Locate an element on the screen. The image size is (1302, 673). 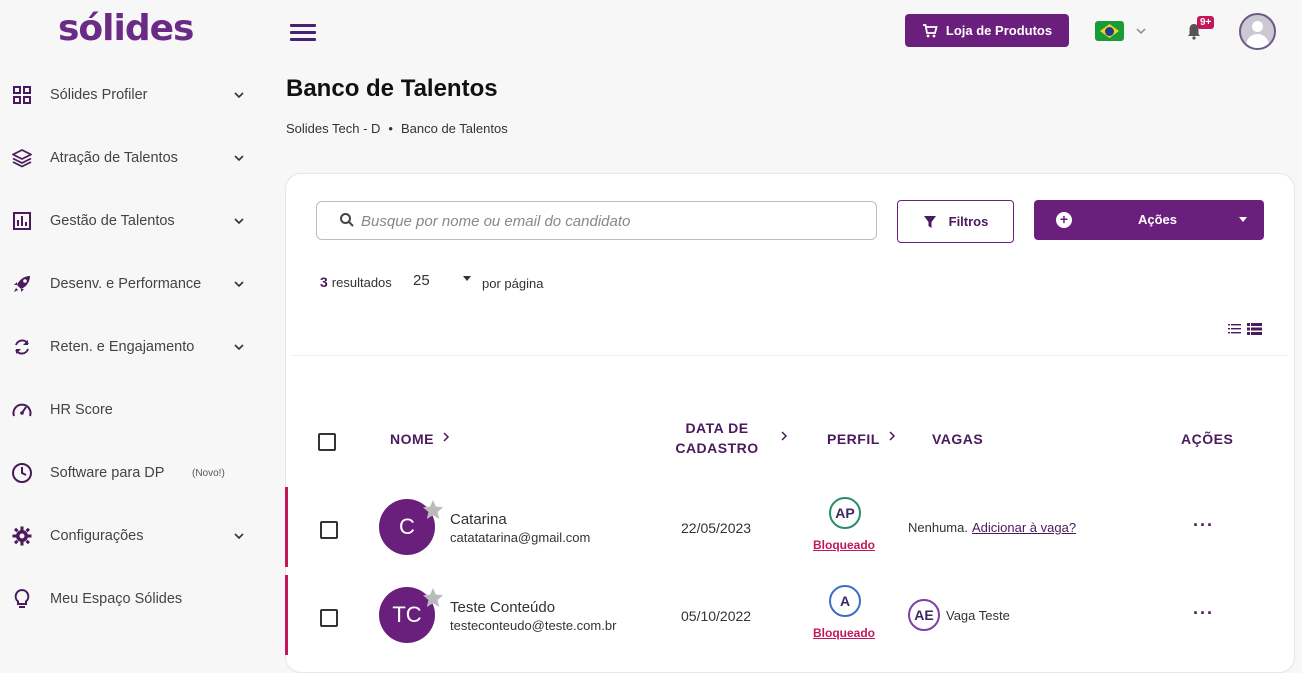
sidebar-item-desenv-performance: Desenv. e Performance is located at coordinates (135, 284).